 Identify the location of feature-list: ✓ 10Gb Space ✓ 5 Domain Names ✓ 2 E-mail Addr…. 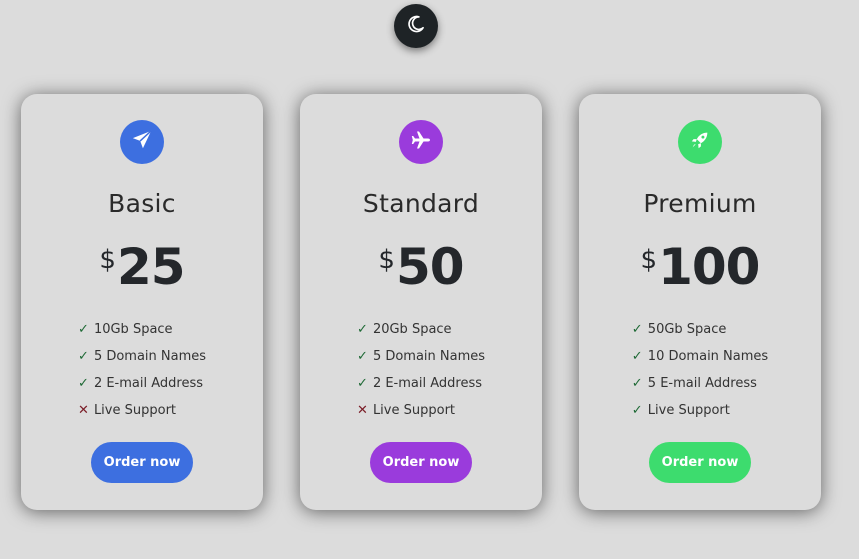
(142, 374).